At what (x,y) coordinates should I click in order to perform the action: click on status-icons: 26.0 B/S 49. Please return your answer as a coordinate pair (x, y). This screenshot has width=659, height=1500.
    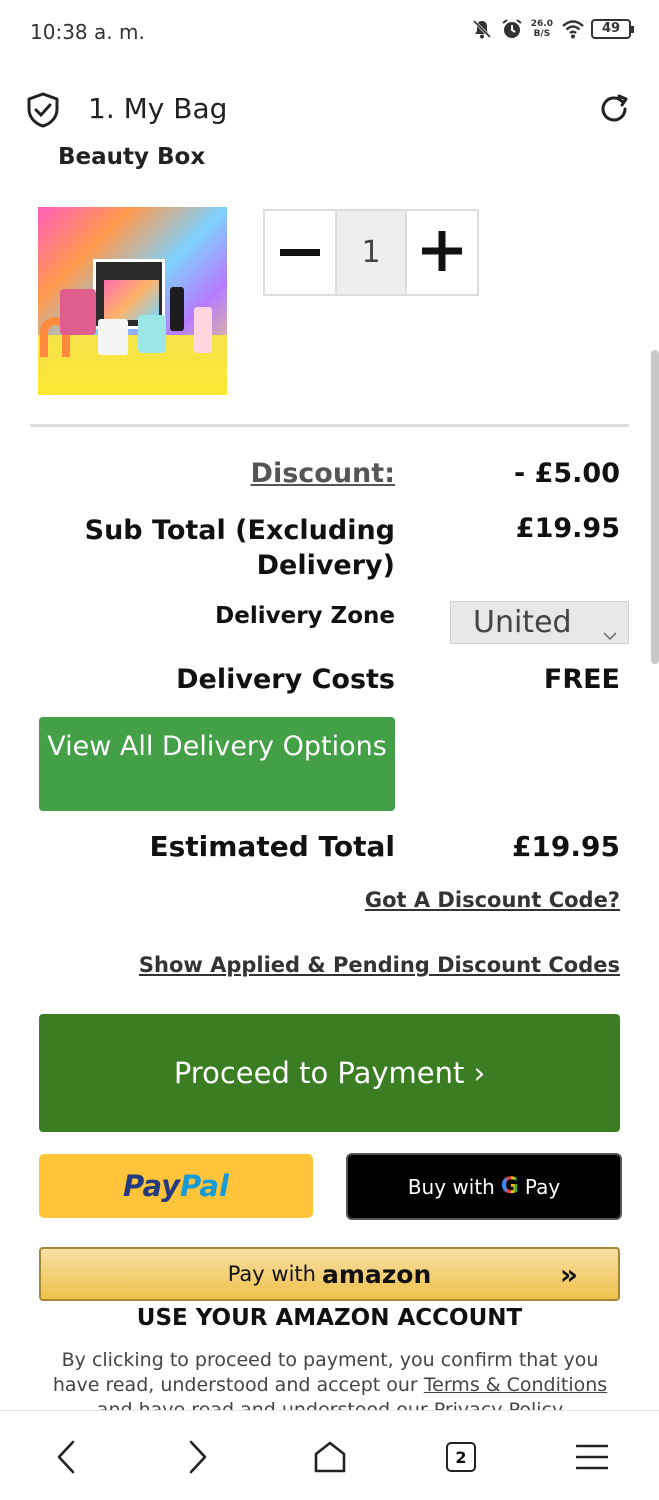
    Looking at the image, I should click on (552, 29).